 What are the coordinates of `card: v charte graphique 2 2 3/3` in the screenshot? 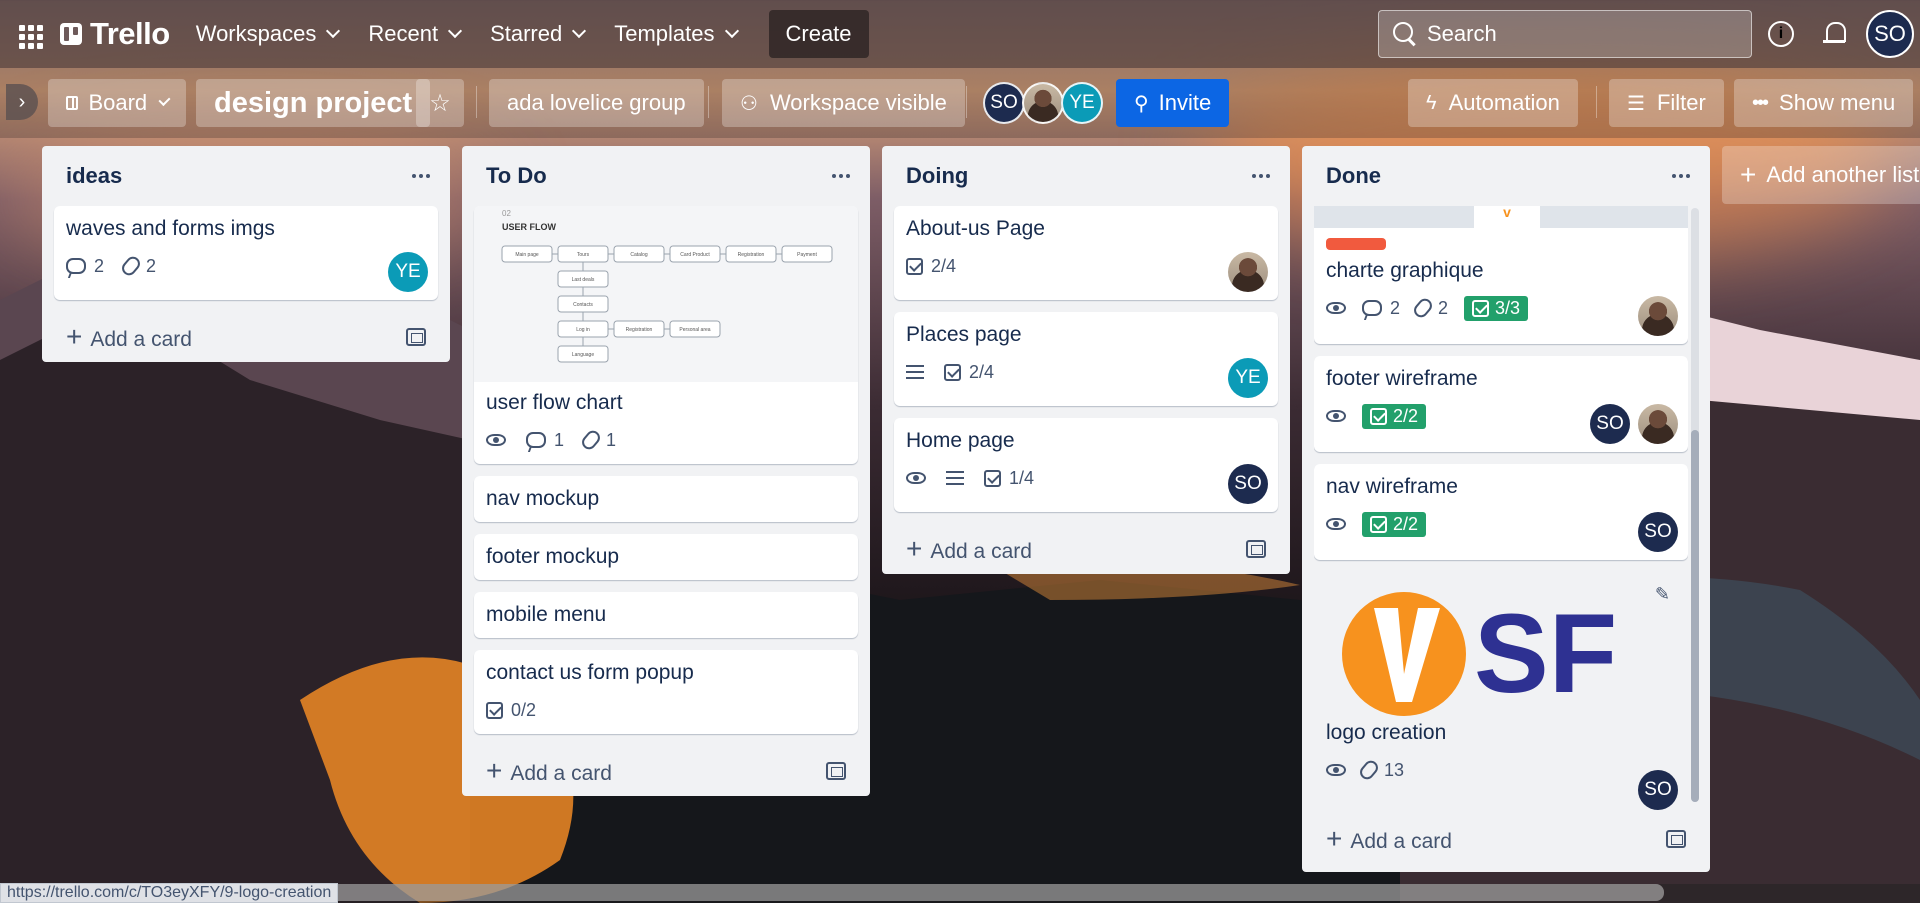 It's located at (1501, 275).